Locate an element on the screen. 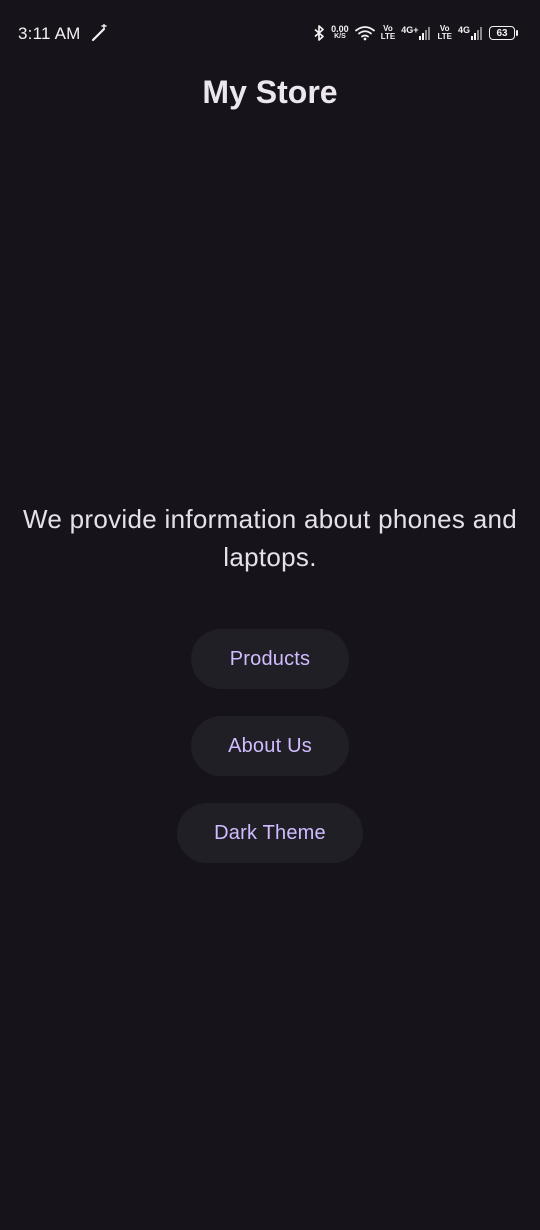 This screenshot has width=540, height=1230. dark-theme-button: Dark Theme is located at coordinates (270, 833).